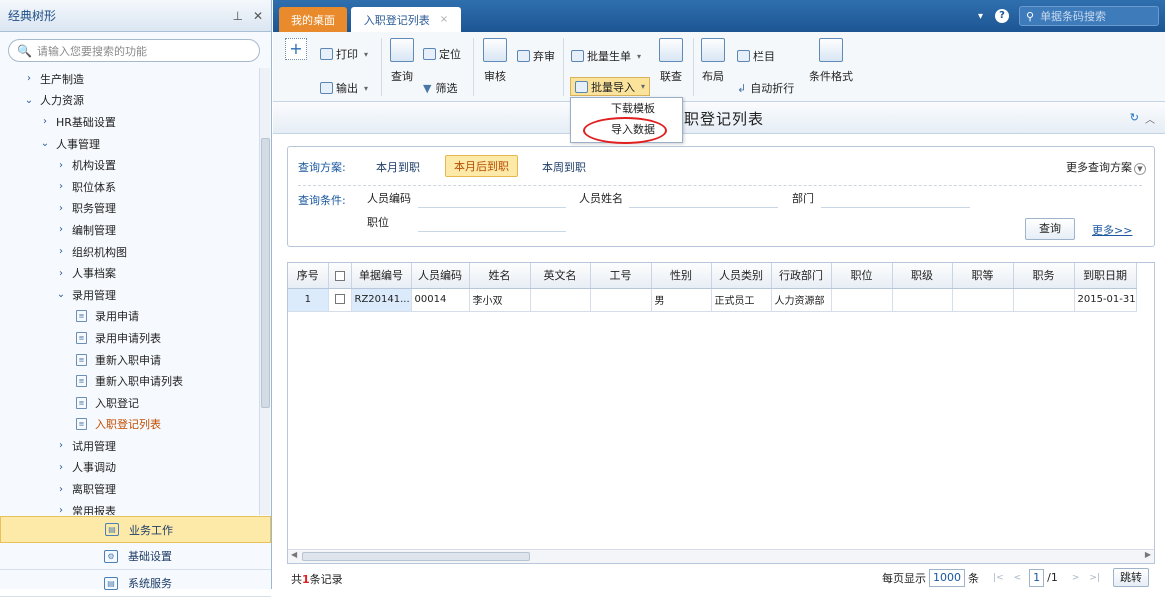  Describe the element at coordinates (1037, 577) in the screenshot. I see `current-page-input: 1` at that location.